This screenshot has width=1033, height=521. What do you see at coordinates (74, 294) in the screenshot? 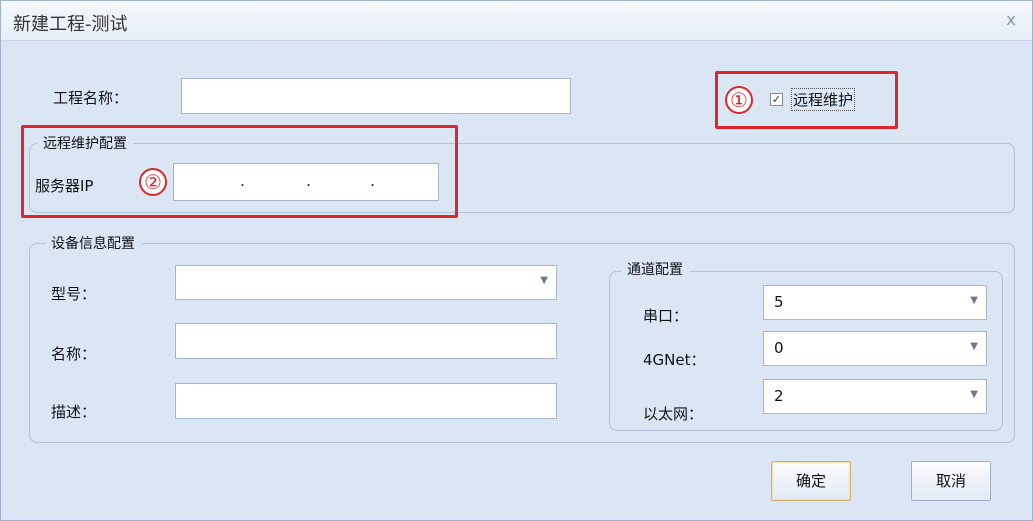
I see `model-label: 型号：` at bounding box center [74, 294].